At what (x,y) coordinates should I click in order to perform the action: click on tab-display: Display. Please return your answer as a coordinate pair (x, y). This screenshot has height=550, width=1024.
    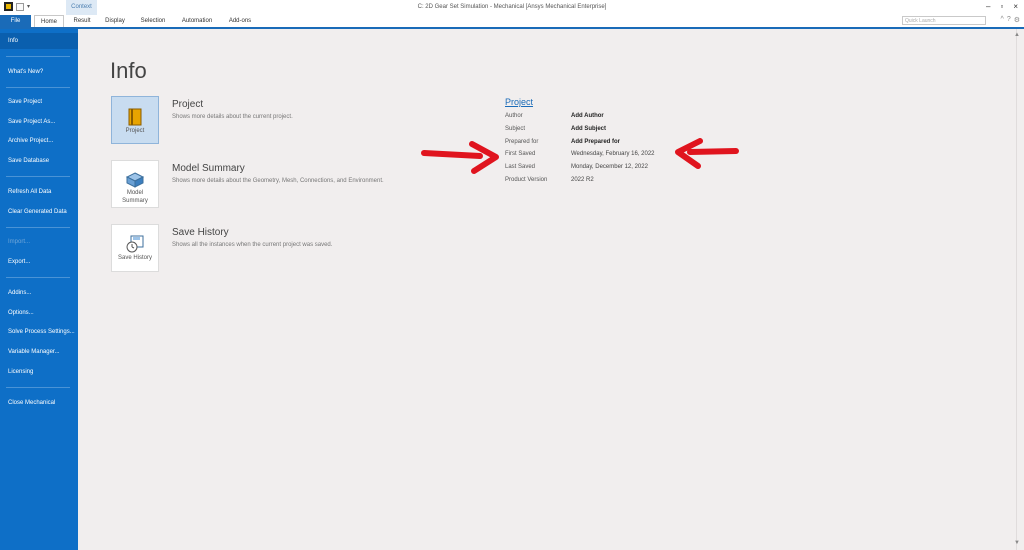
    Looking at the image, I should click on (115, 21).